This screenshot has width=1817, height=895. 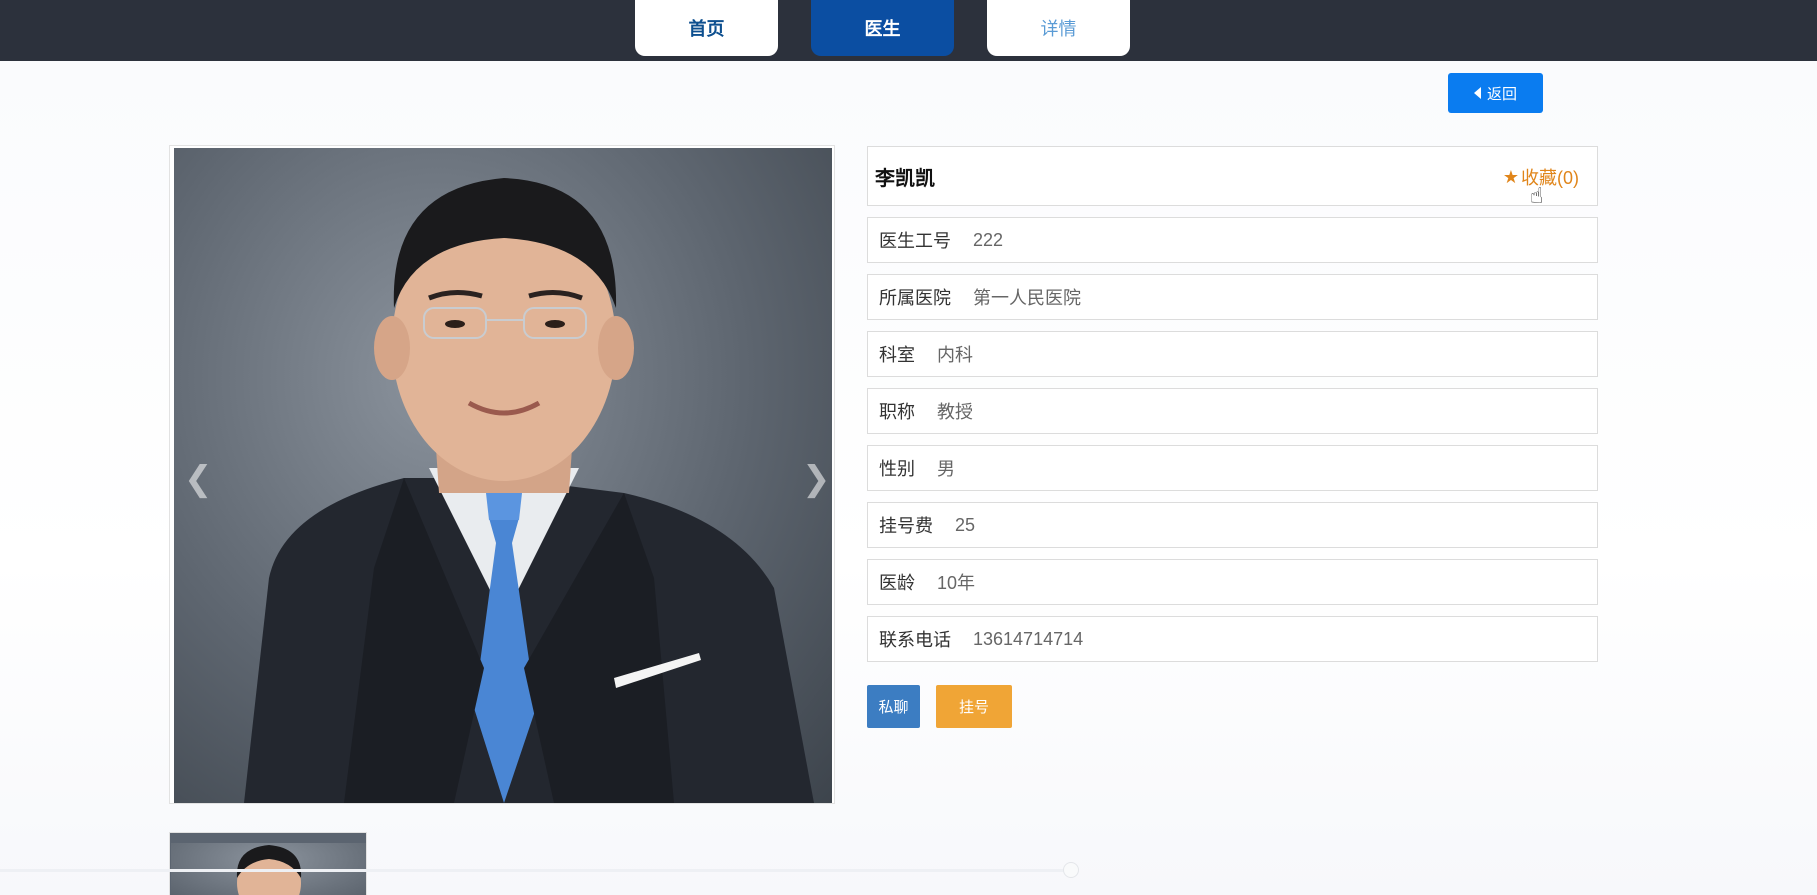 I want to click on caret-left-icon, so click(x=1477, y=93).